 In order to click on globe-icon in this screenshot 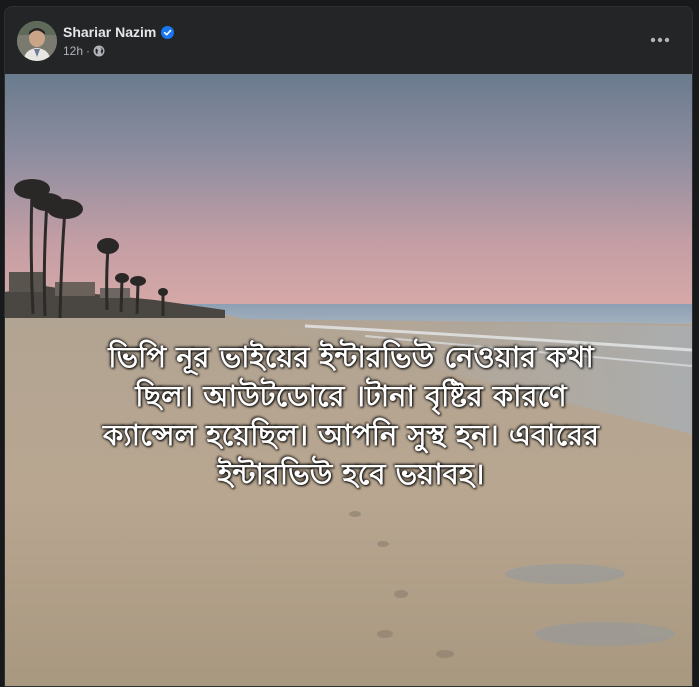, I will do `click(99, 51)`.